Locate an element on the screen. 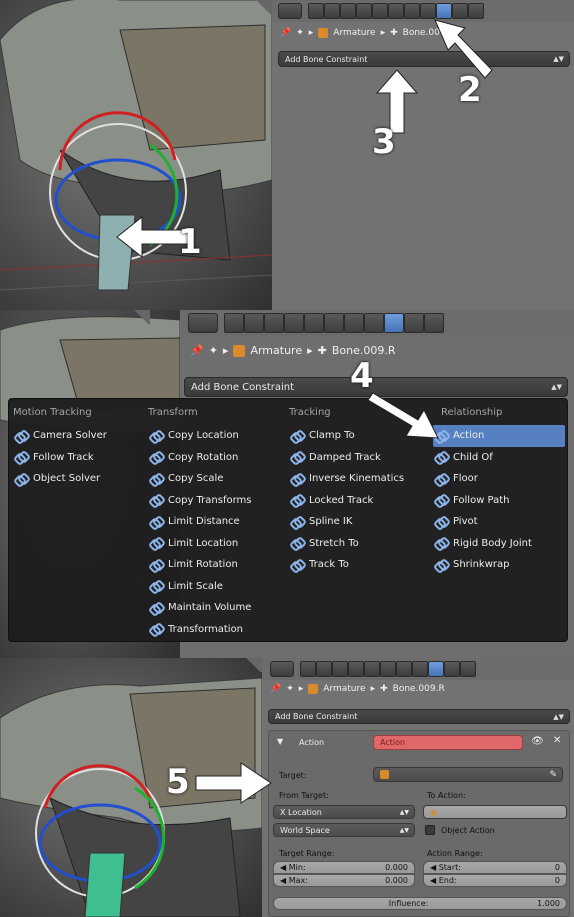  menu-item-copy-scale: Copy Scale is located at coordinates (213, 479).